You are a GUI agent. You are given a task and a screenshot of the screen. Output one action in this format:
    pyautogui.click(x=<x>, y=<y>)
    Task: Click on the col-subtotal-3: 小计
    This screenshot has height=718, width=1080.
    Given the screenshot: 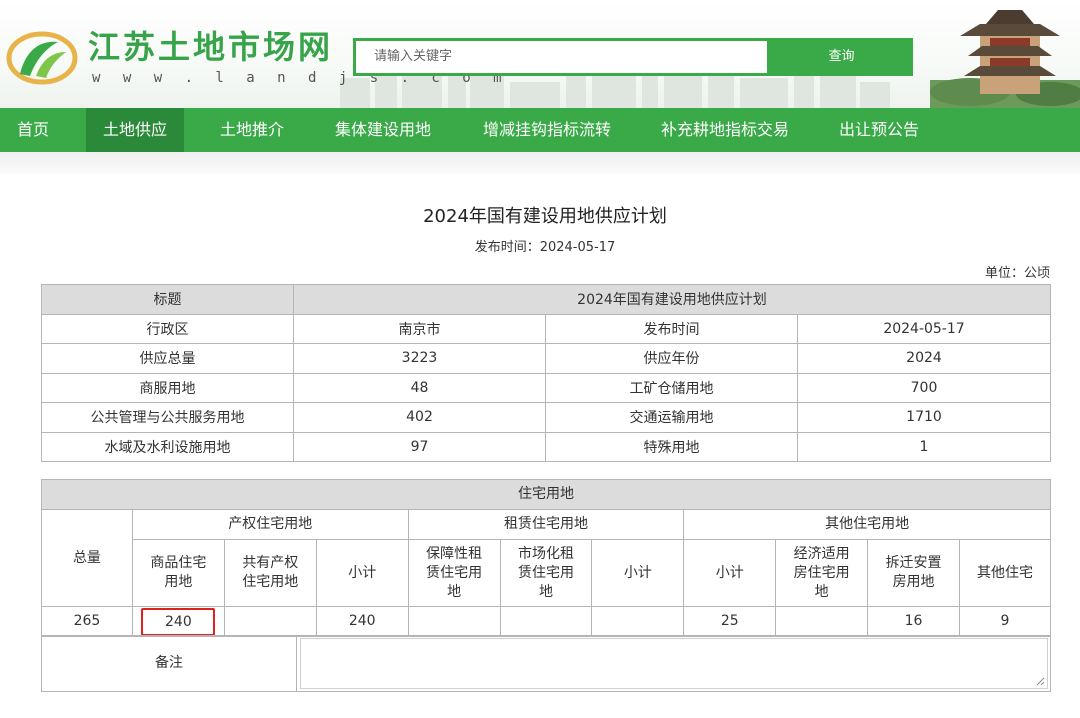 What is the action you would take?
    pyautogui.click(x=730, y=573)
    